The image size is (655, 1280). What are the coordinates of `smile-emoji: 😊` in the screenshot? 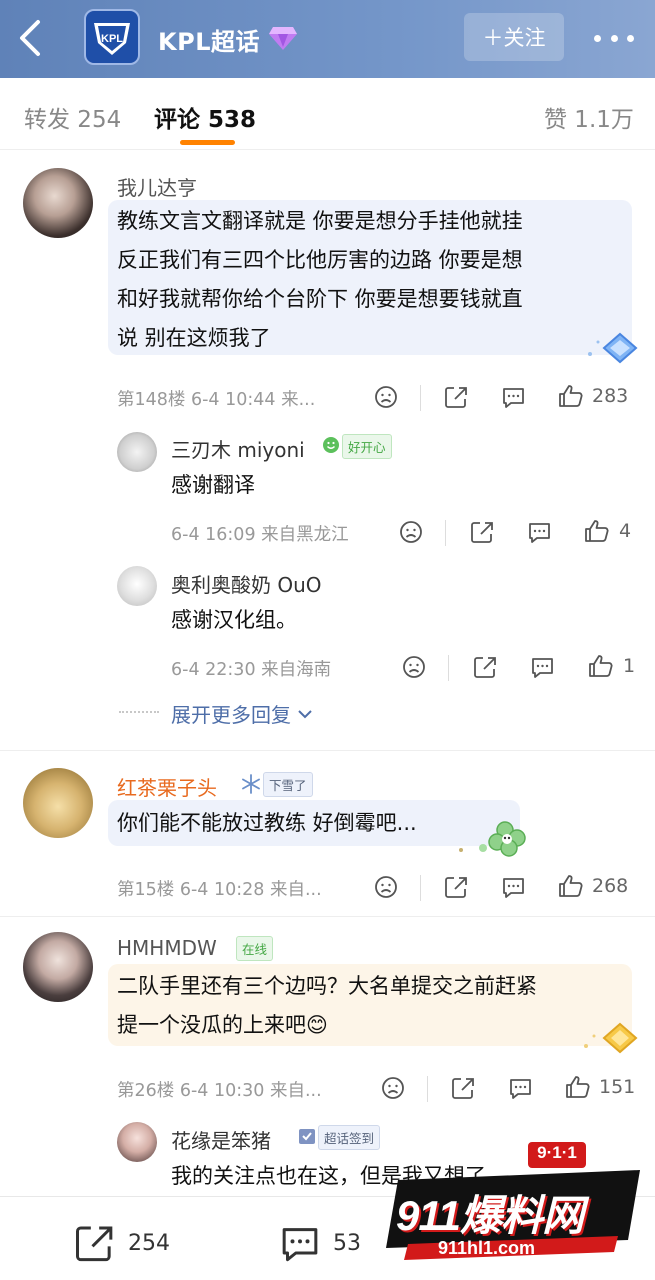 It's located at (317, 1025).